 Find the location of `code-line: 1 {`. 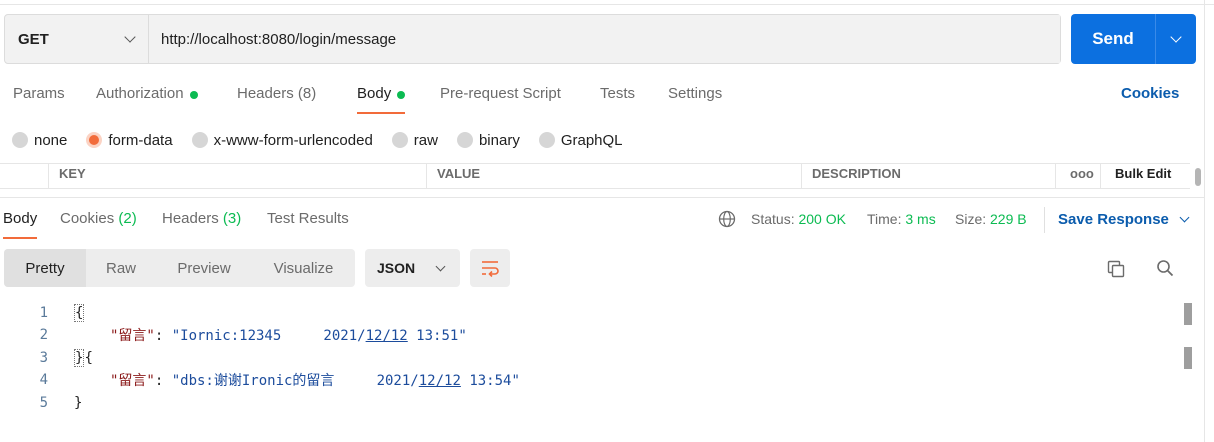

code-line: 1 { is located at coordinates (590, 313).